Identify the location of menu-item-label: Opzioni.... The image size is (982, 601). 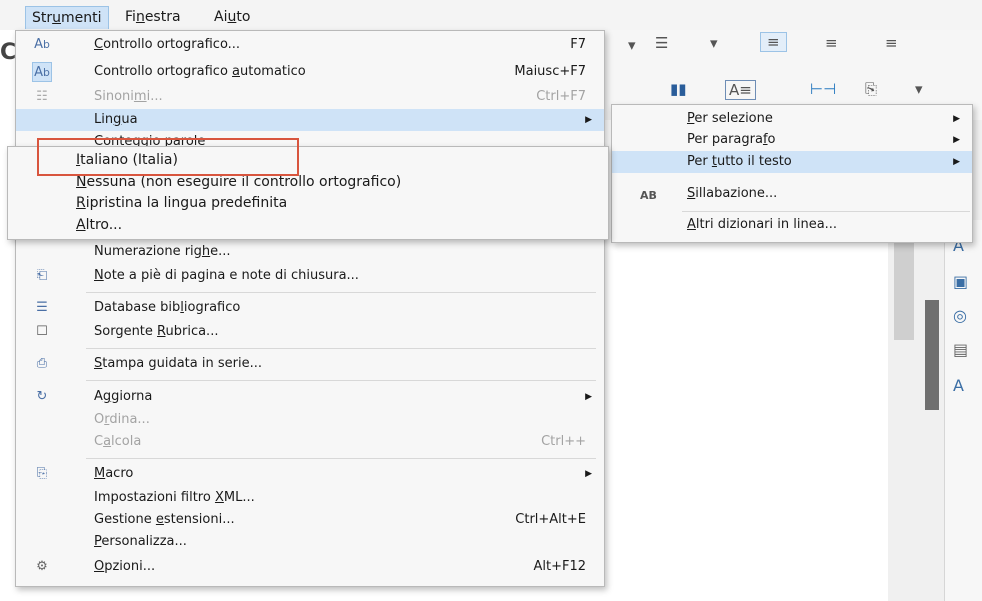
(125, 566).